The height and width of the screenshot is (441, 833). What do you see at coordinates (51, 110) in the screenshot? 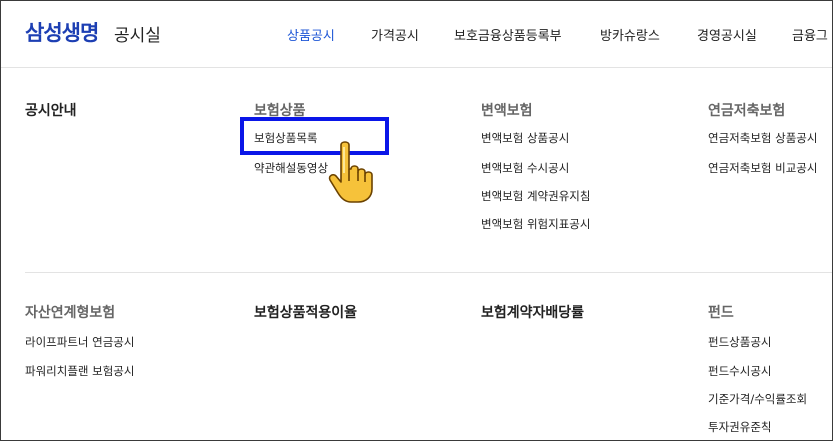
I see `menu-title-disclosure-guide: 공시안내` at bounding box center [51, 110].